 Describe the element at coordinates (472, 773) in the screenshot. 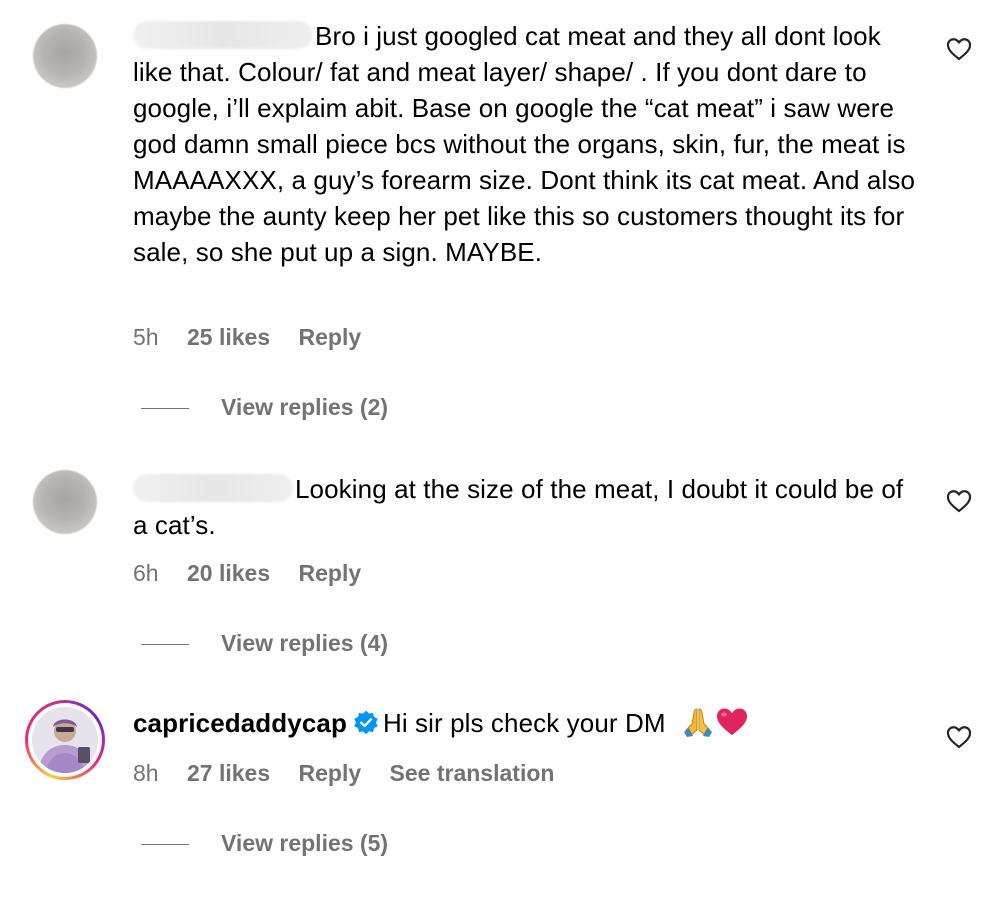

I see `see-translation-button: See translation` at that location.